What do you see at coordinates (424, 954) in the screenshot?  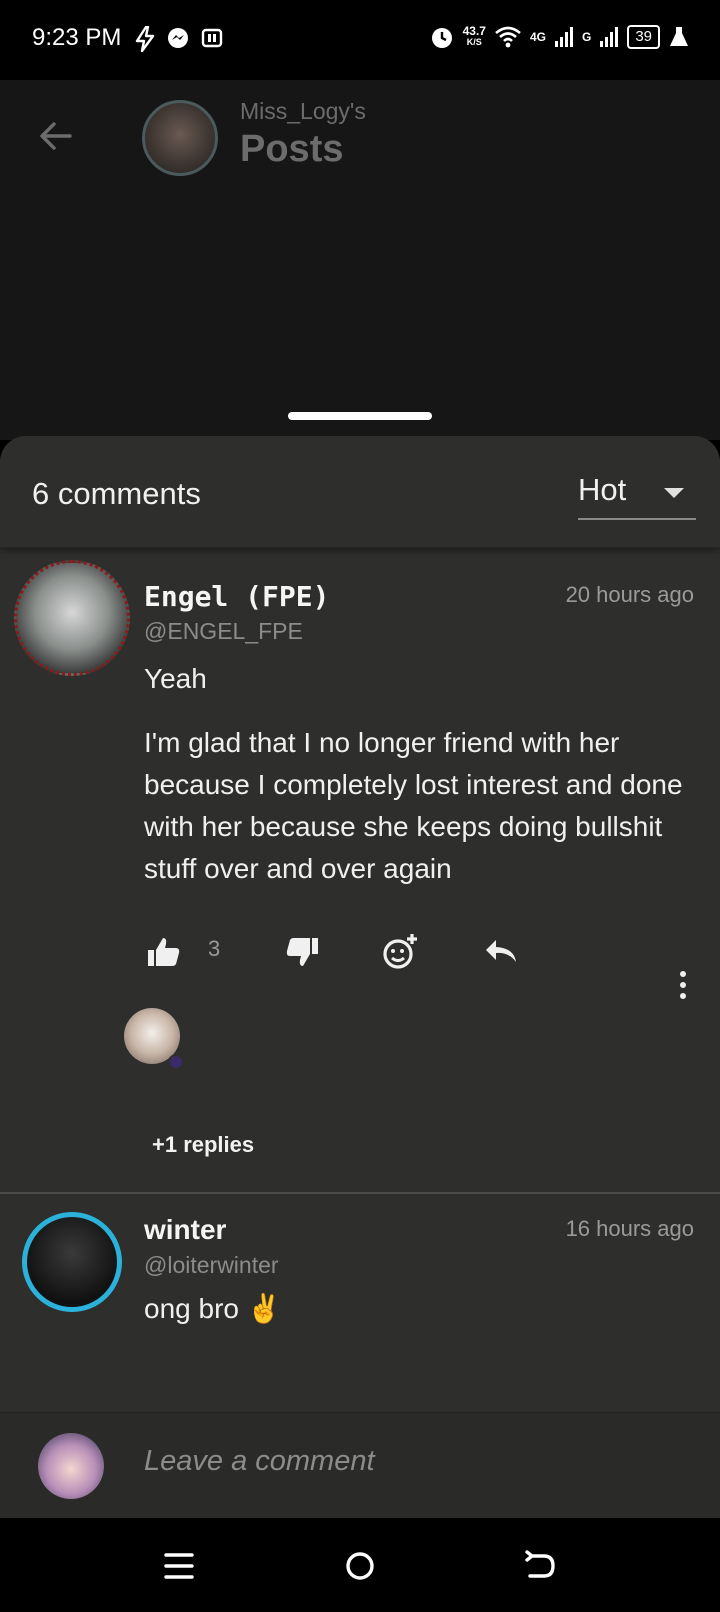 I see `comment-actions: 3` at bounding box center [424, 954].